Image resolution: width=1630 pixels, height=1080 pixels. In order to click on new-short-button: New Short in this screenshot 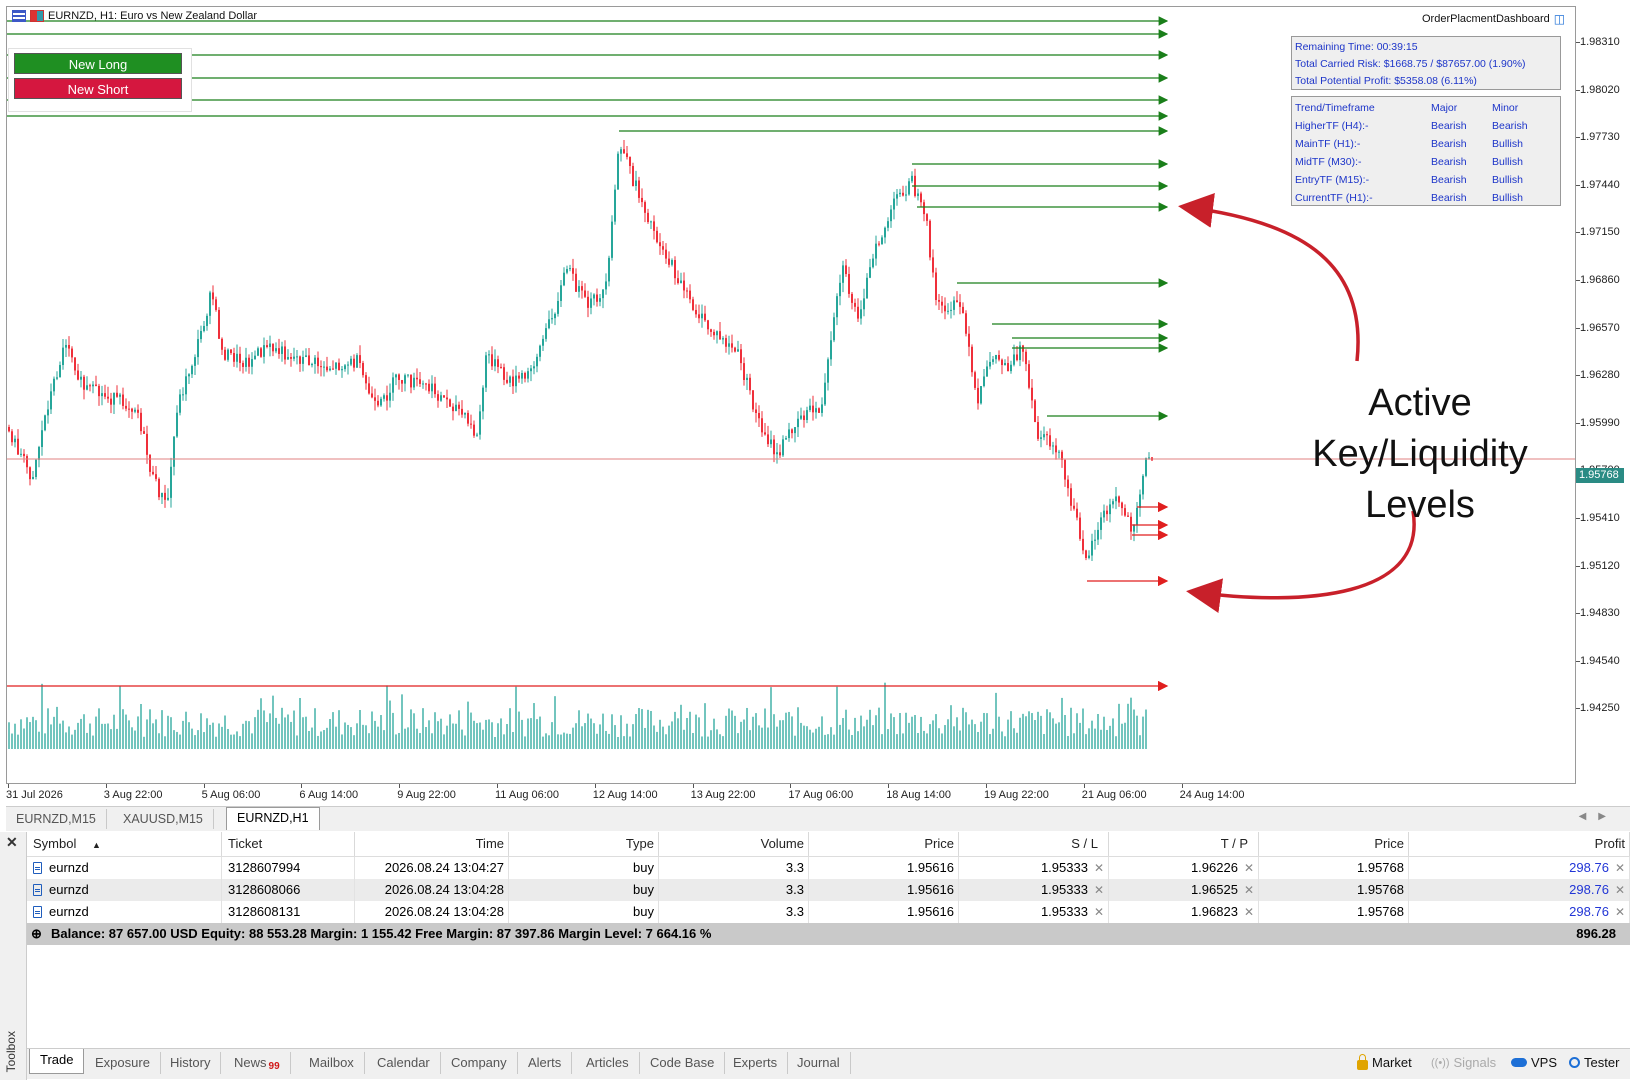, I will do `click(98, 88)`.